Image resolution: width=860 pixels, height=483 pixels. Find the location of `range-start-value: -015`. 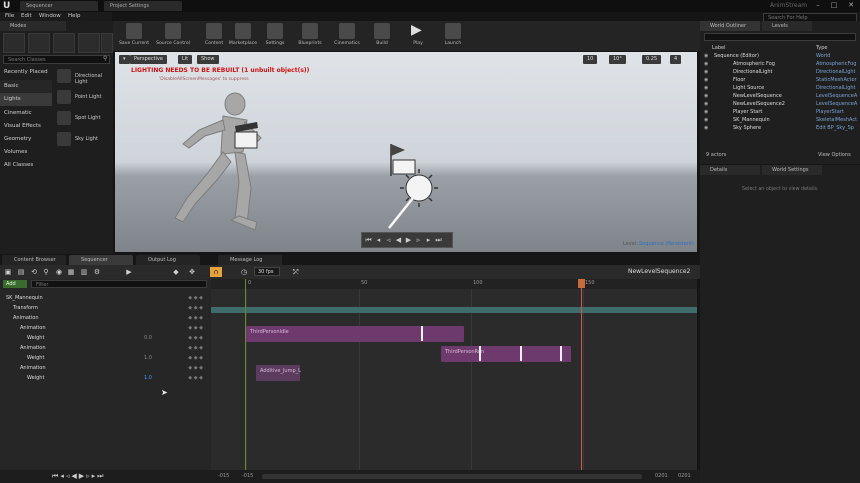

range-start-value: -015 is located at coordinates (223, 476).